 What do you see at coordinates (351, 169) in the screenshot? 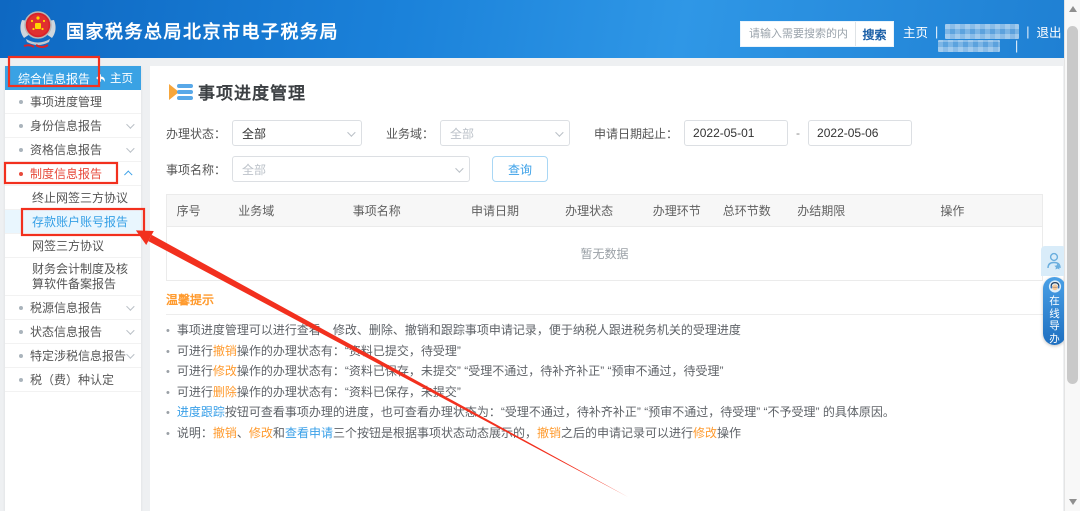
I see `item-name-select: 全部` at bounding box center [351, 169].